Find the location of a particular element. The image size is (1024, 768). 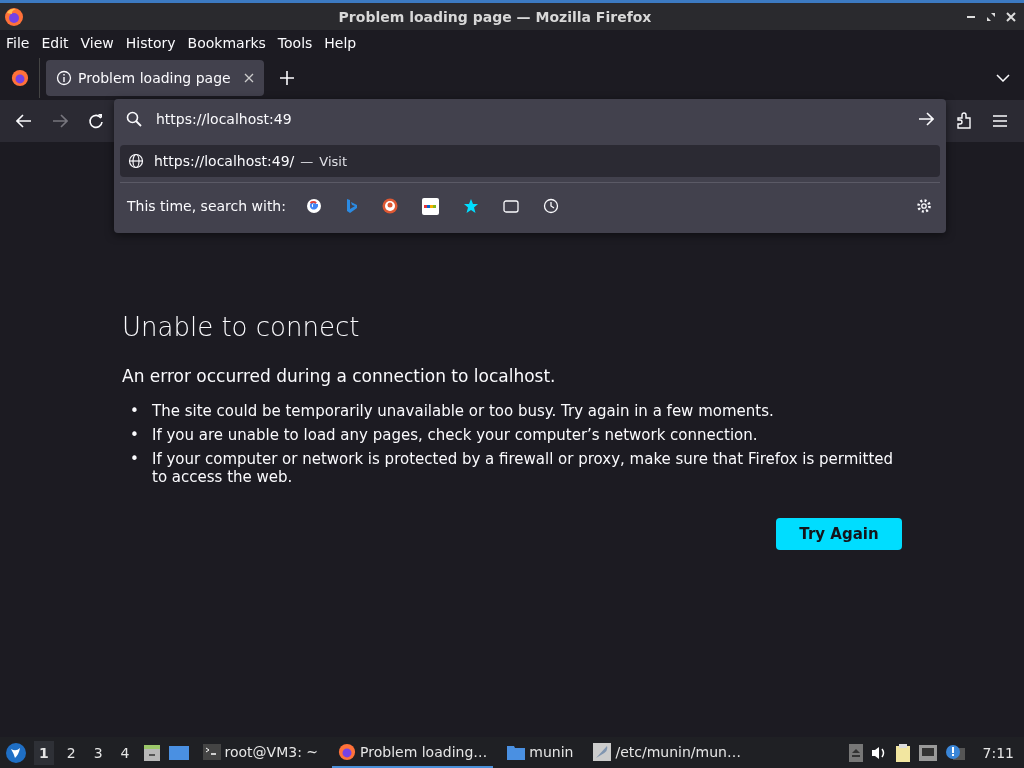

menu-item: Tools is located at coordinates (295, 43).